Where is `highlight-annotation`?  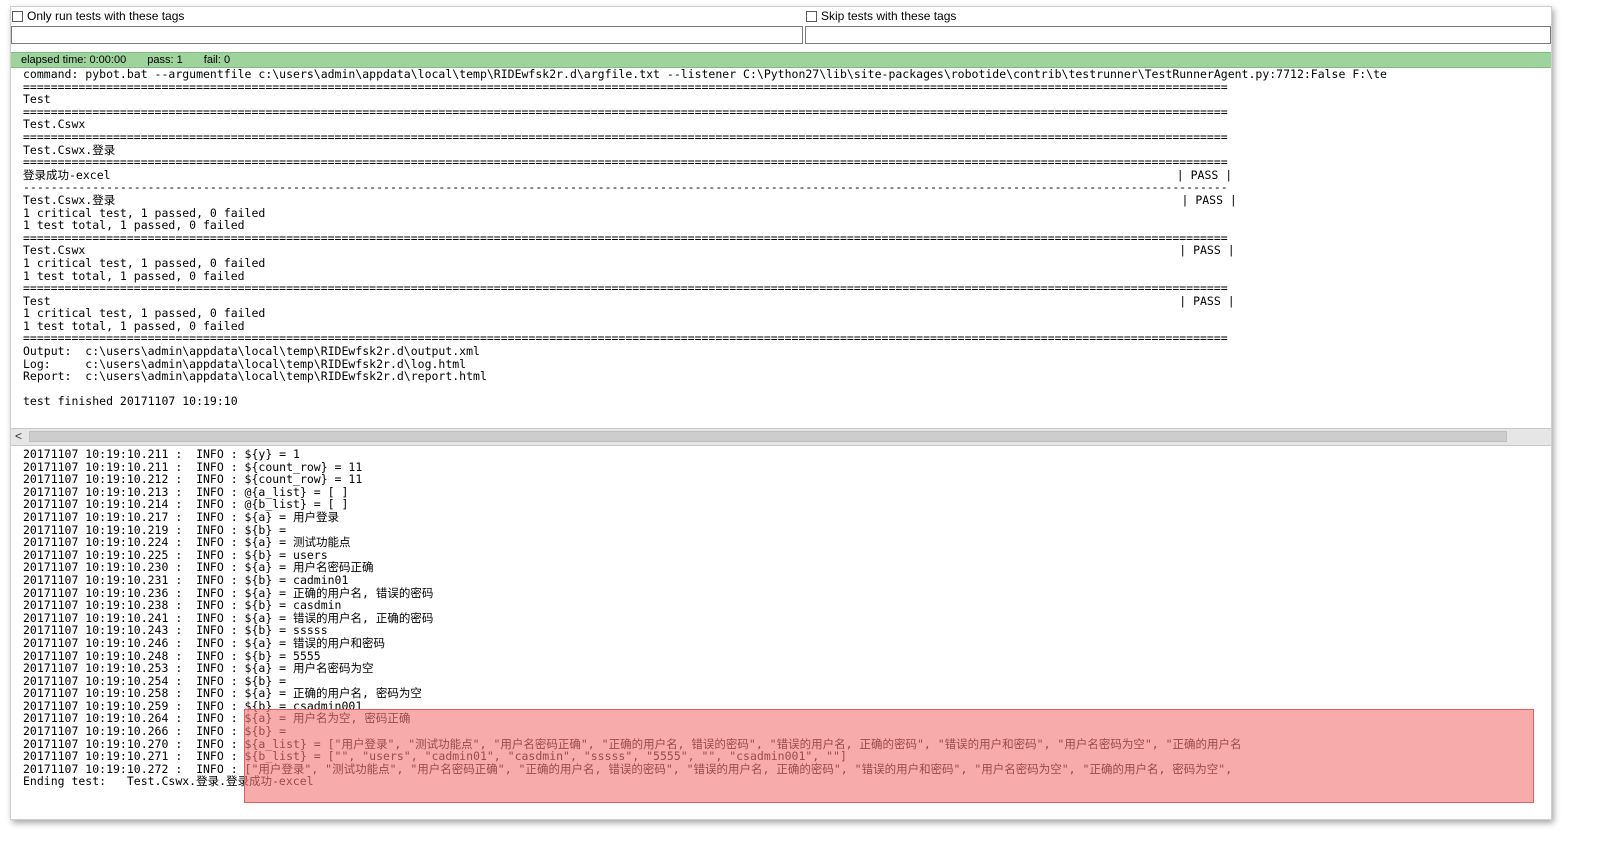
highlight-annotation is located at coordinates (889, 756).